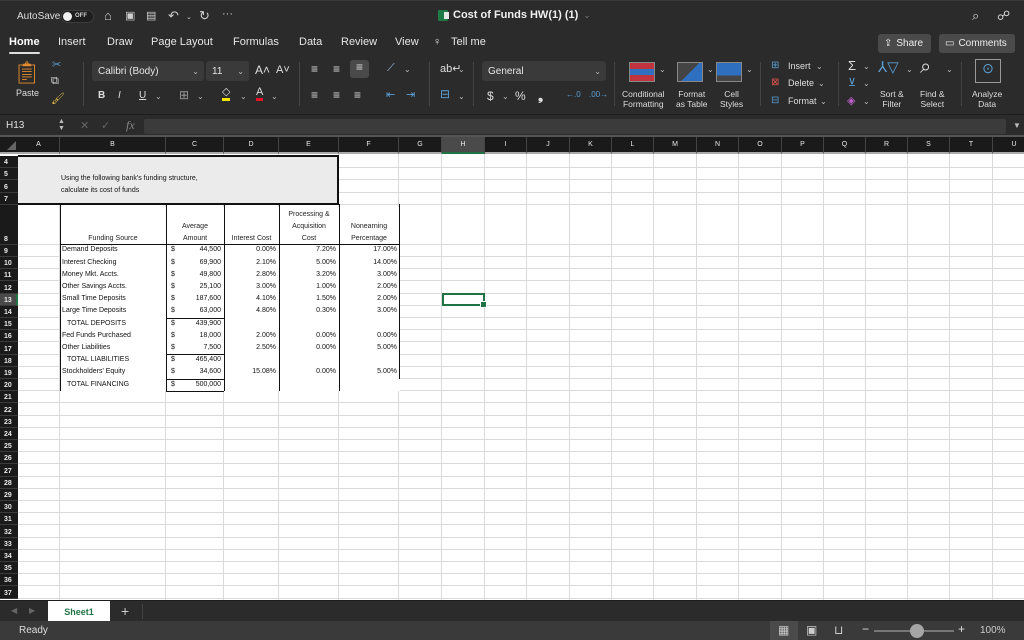 Image resolution: width=1024 pixels, height=640 pixels. What do you see at coordinates (9, 198) in the screenshot?
I see `row-header-7: 7` at bounding box center [9, 198].